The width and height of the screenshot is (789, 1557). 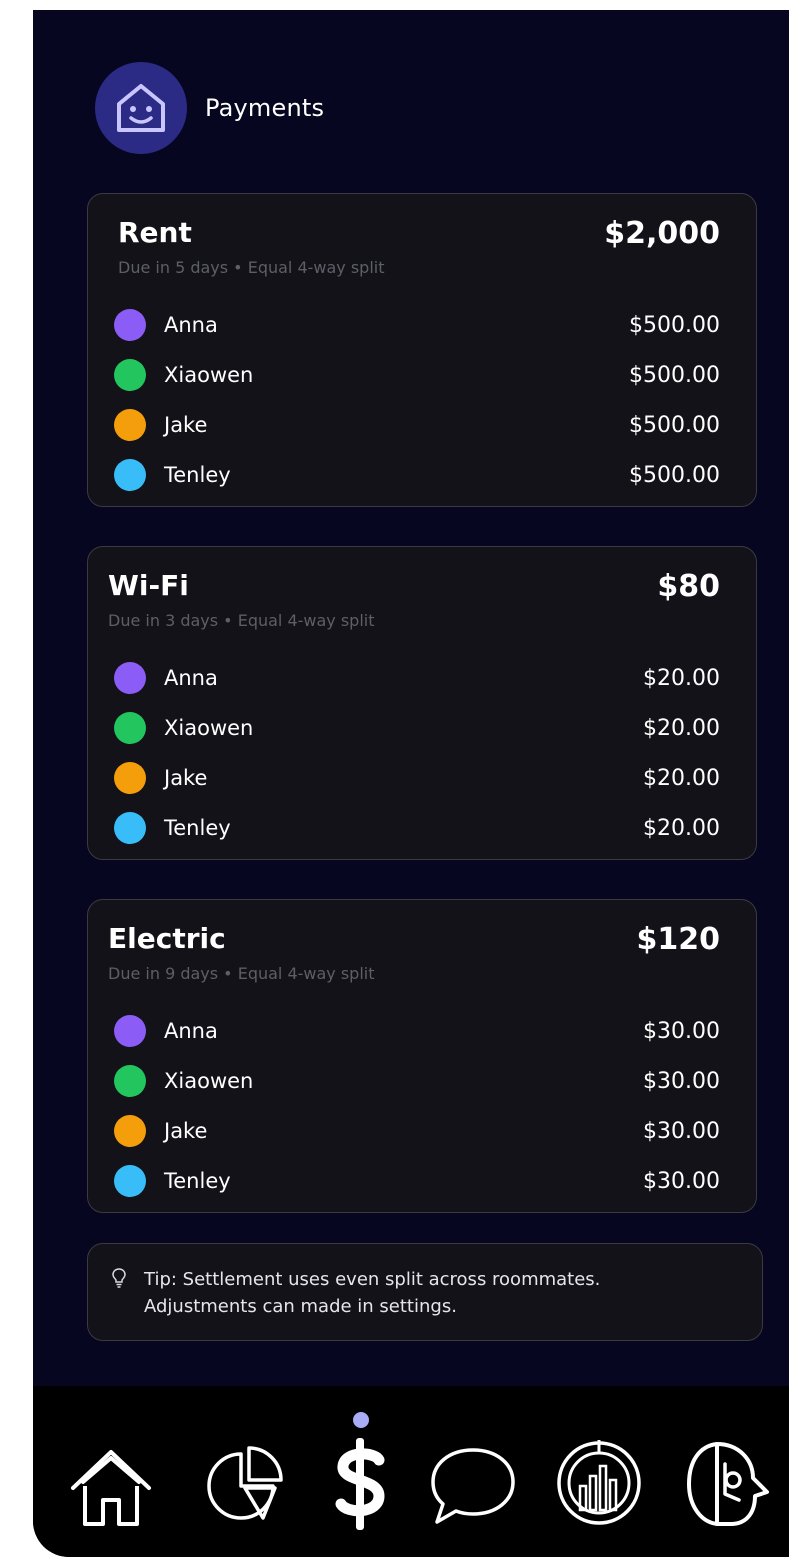 What do you see at coordinates (251, 267) in the screenshot?
I see `bill-subtitle: Due in 5 days • Equal 4-way split` at bounding box center [251, 267].